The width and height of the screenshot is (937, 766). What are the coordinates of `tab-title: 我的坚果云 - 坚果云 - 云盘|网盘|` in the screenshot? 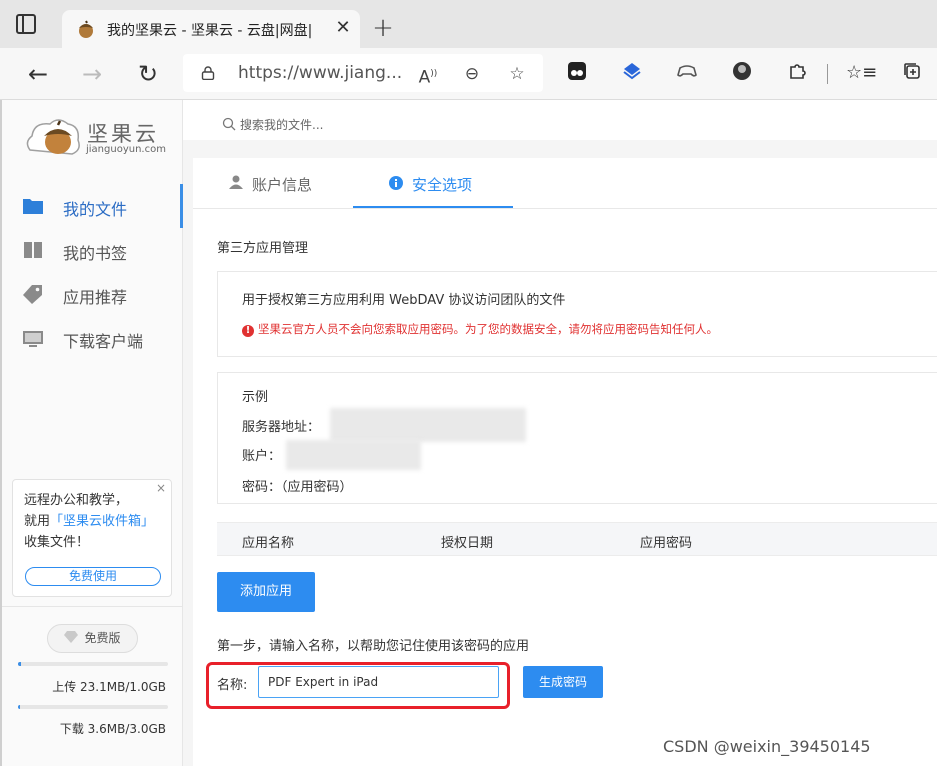 It's located at (210, 31).